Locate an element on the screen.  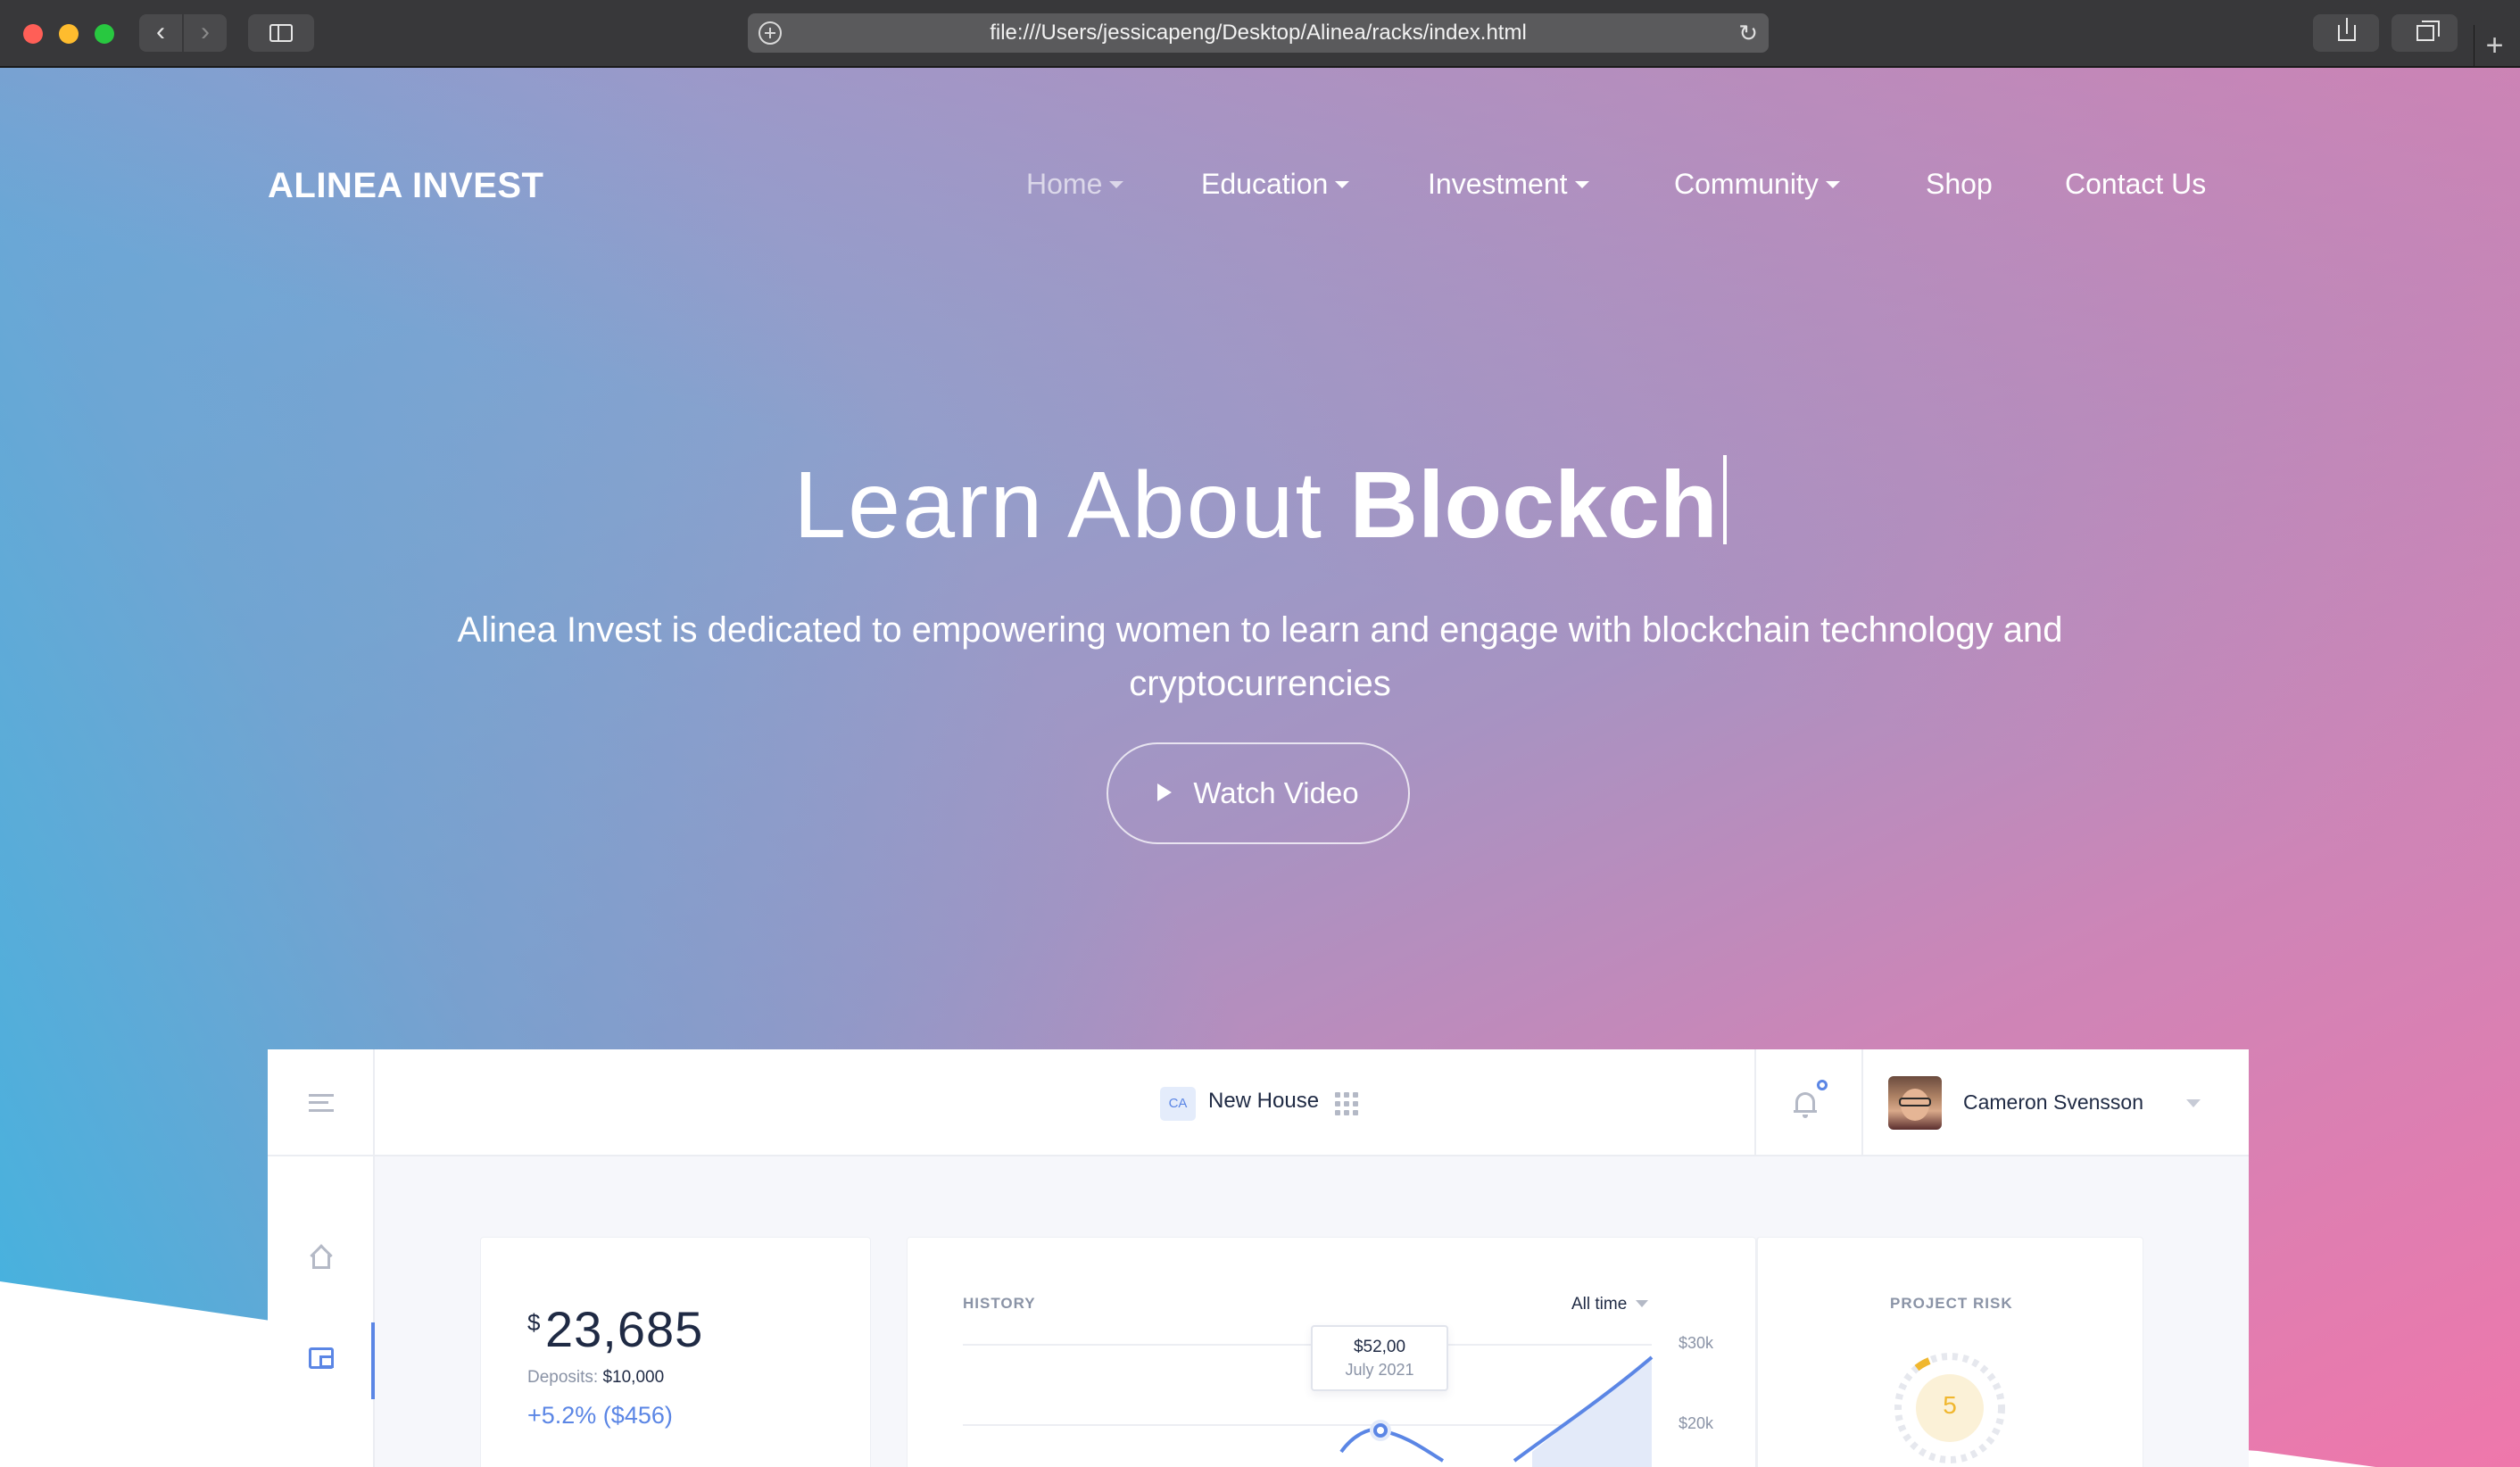
site-logo: ALINEA INVEST is located at coordinates (406, 186).